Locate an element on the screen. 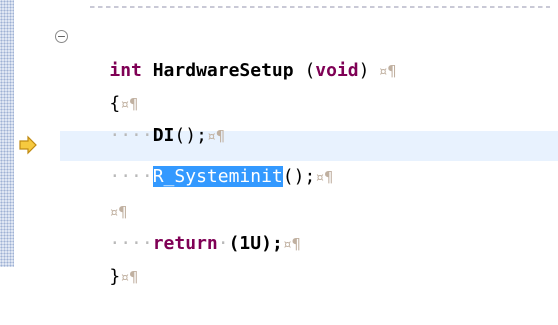 Image resolution: width=558 pixels, height=325 pixels. function-name: HardwareSetup is located at coordinates (223, 70).